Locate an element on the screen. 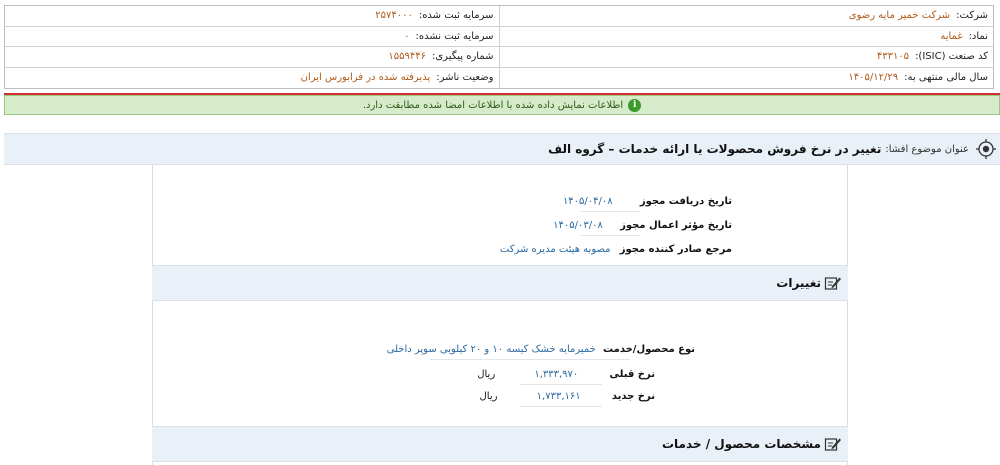 The image size is (1000, 465). permit-issuer-value: مصوبه هیئت مدیره شرکت is located at coordinates (555, 249).